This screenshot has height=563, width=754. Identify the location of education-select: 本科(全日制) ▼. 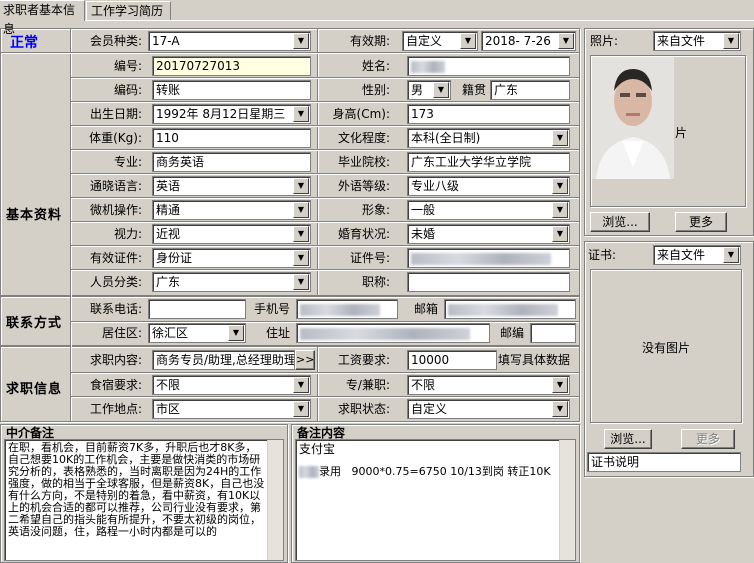
(488, 138).